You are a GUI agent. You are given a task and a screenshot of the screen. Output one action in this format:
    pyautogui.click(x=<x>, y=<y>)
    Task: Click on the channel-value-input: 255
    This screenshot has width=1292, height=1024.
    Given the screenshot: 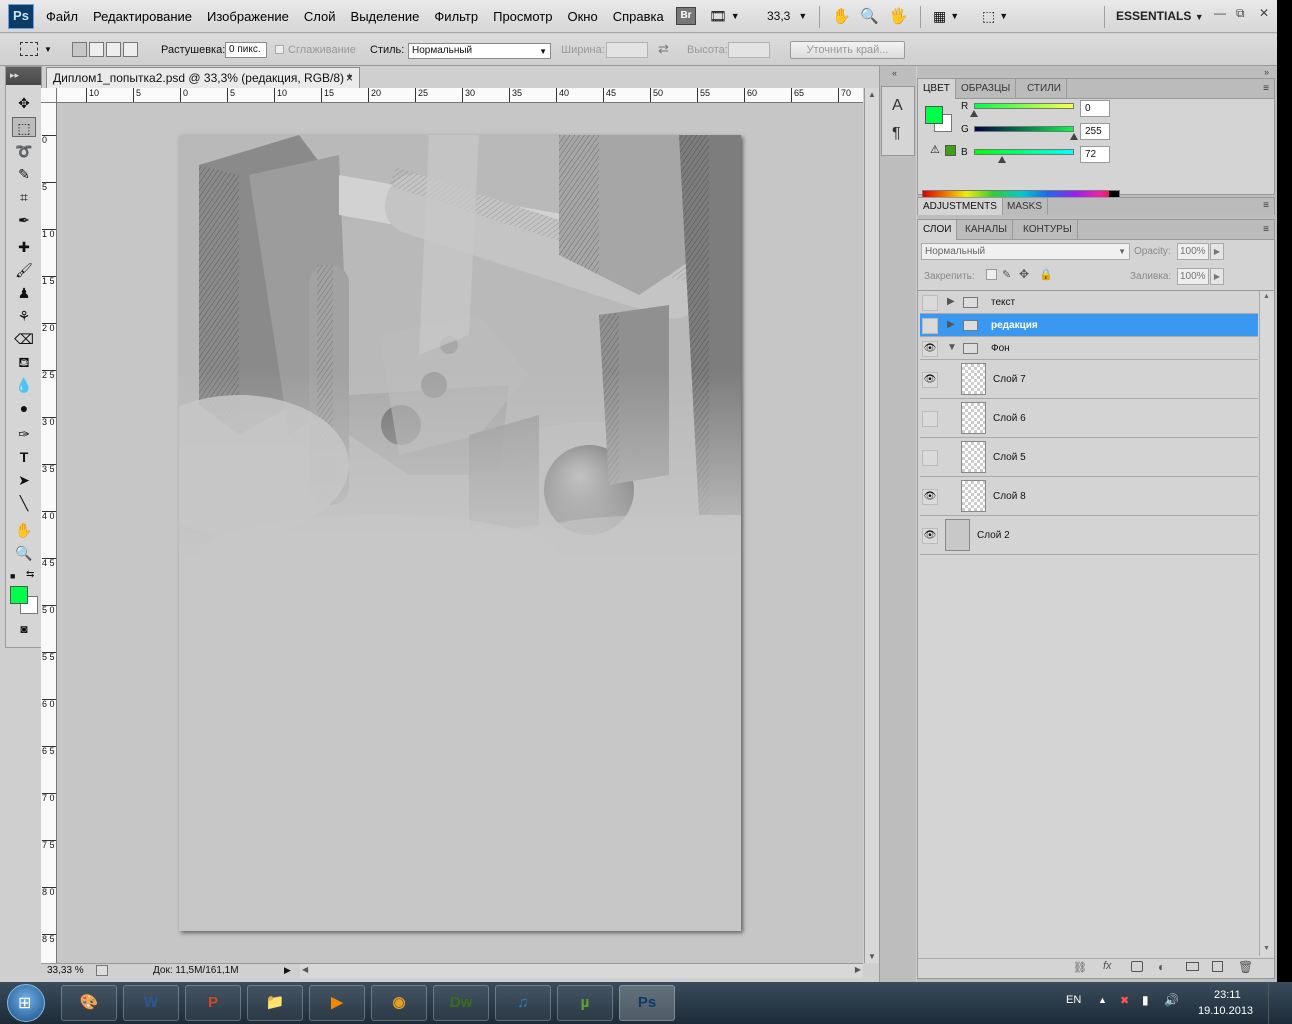 What is the action you would take?
    pyautogui.click(x=1095, y=131)
    